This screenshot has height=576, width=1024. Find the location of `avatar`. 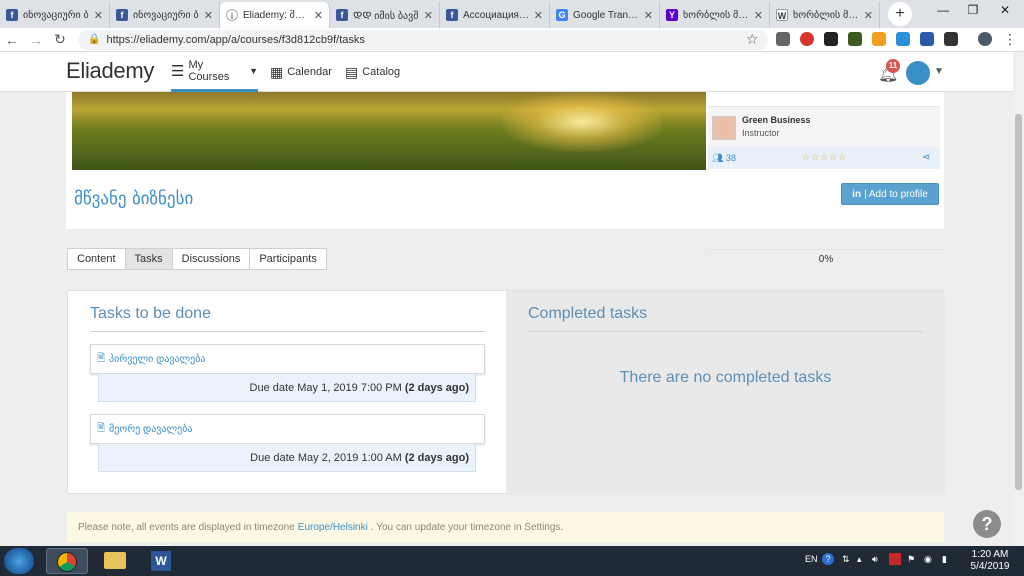

avatar is located at coordinates (918, 73).